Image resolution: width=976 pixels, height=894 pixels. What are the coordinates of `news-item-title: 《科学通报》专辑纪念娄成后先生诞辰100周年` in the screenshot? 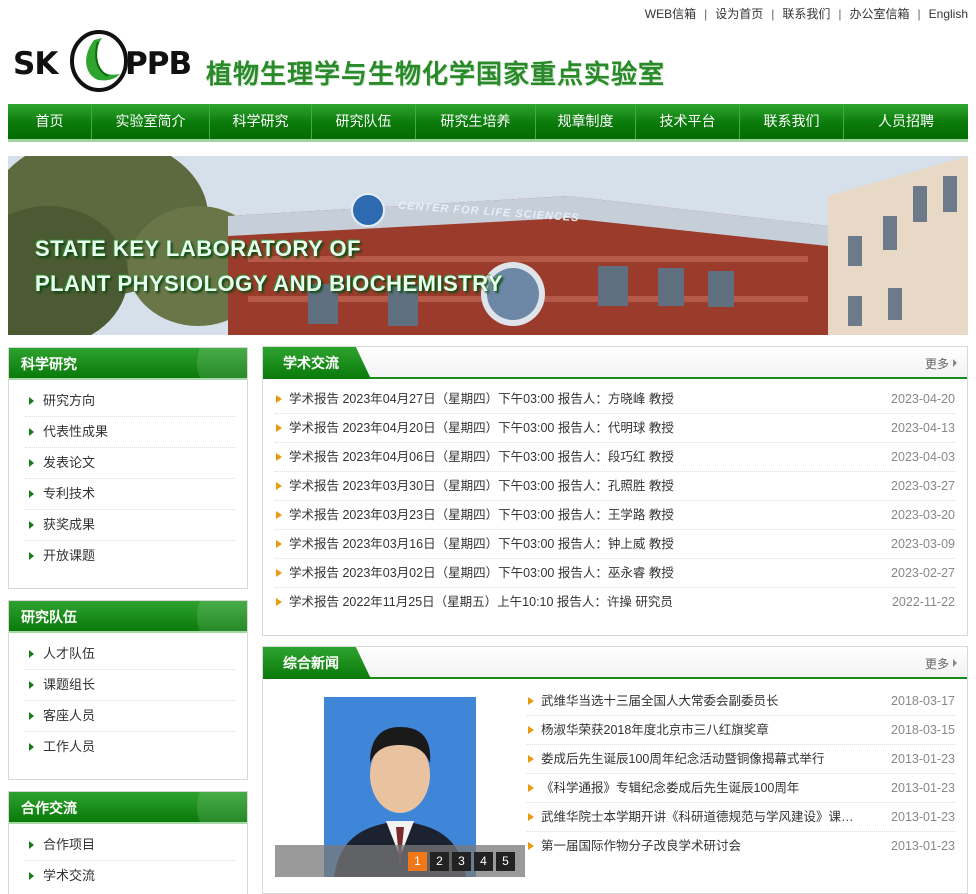 It's located at (670, 788).